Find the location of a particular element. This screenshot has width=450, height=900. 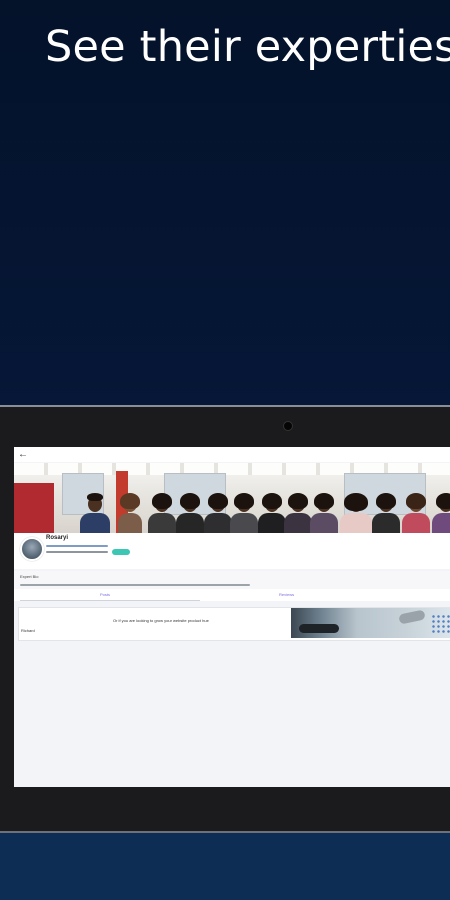

tab-posts: Posts is located at coordinates (105, 594).